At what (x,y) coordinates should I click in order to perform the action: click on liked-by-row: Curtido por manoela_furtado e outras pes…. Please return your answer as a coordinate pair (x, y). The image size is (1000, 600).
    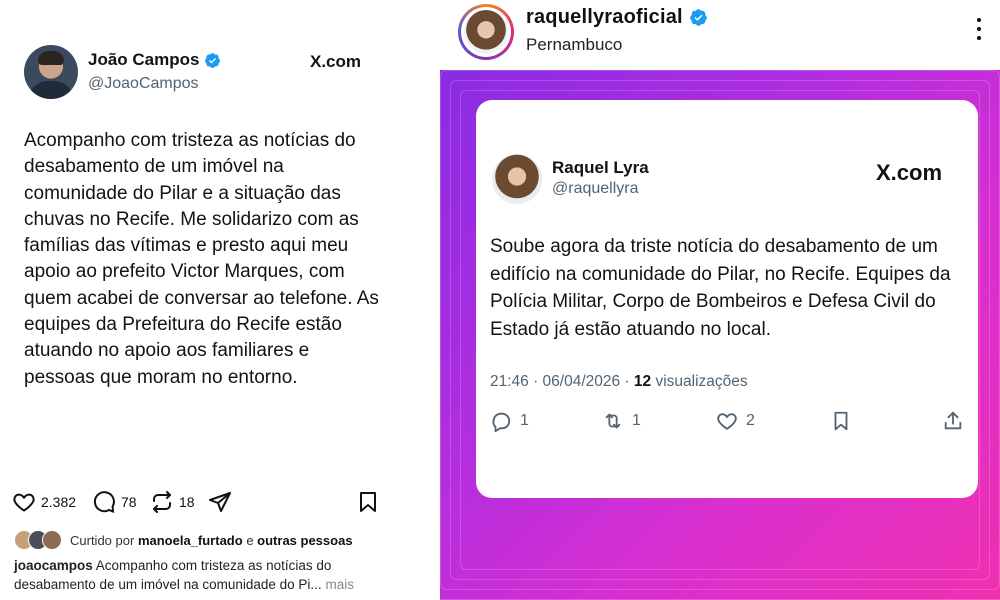
    Looking at the image, I should click on (183, 540).